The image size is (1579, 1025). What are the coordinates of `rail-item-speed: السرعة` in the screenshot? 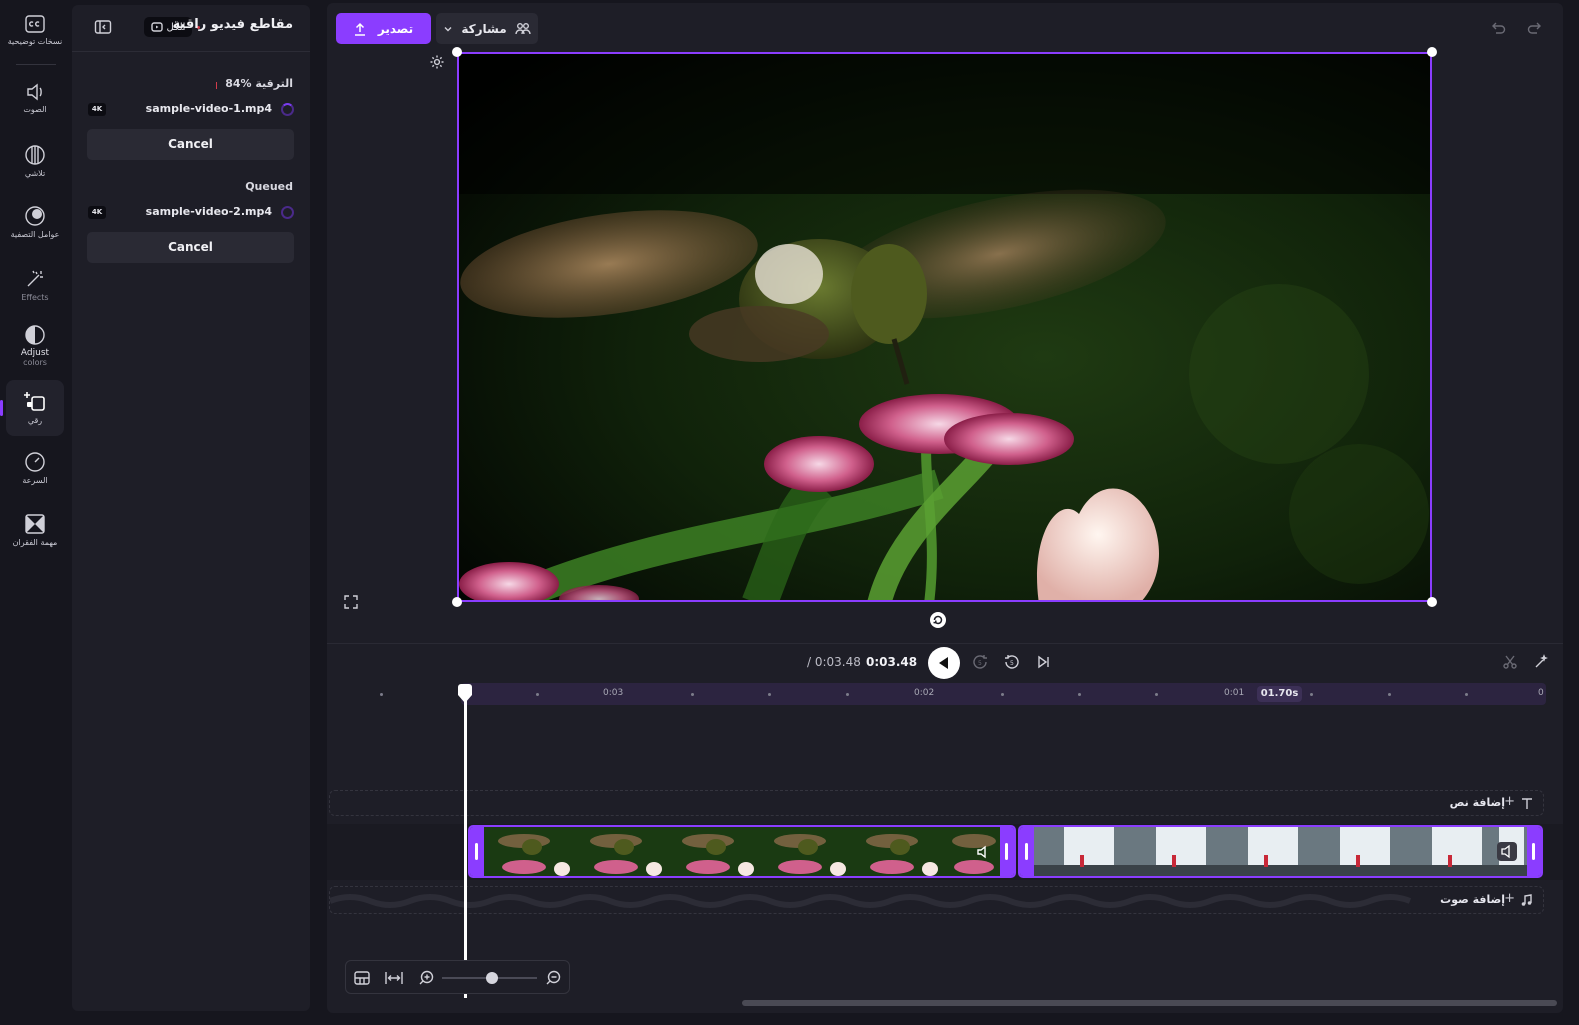 It's located at (35, 473).